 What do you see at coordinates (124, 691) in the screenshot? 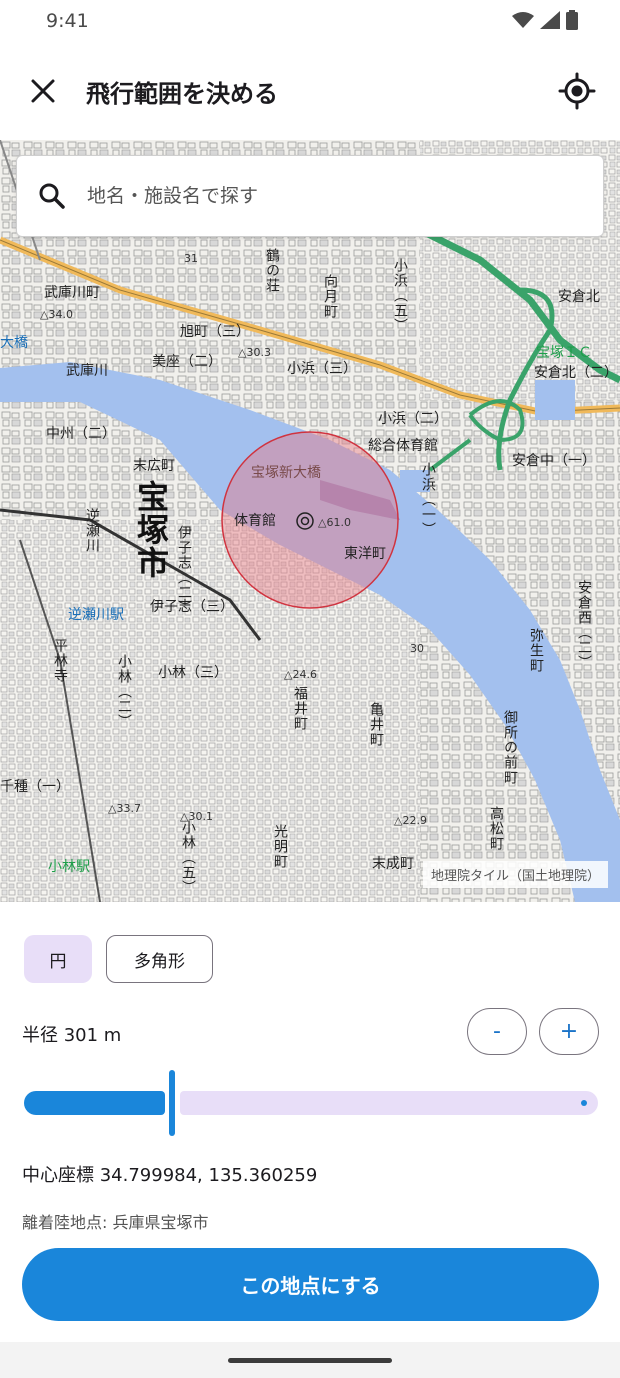
I see `map-label: 小林（二）` at bounding box center [124, 691].